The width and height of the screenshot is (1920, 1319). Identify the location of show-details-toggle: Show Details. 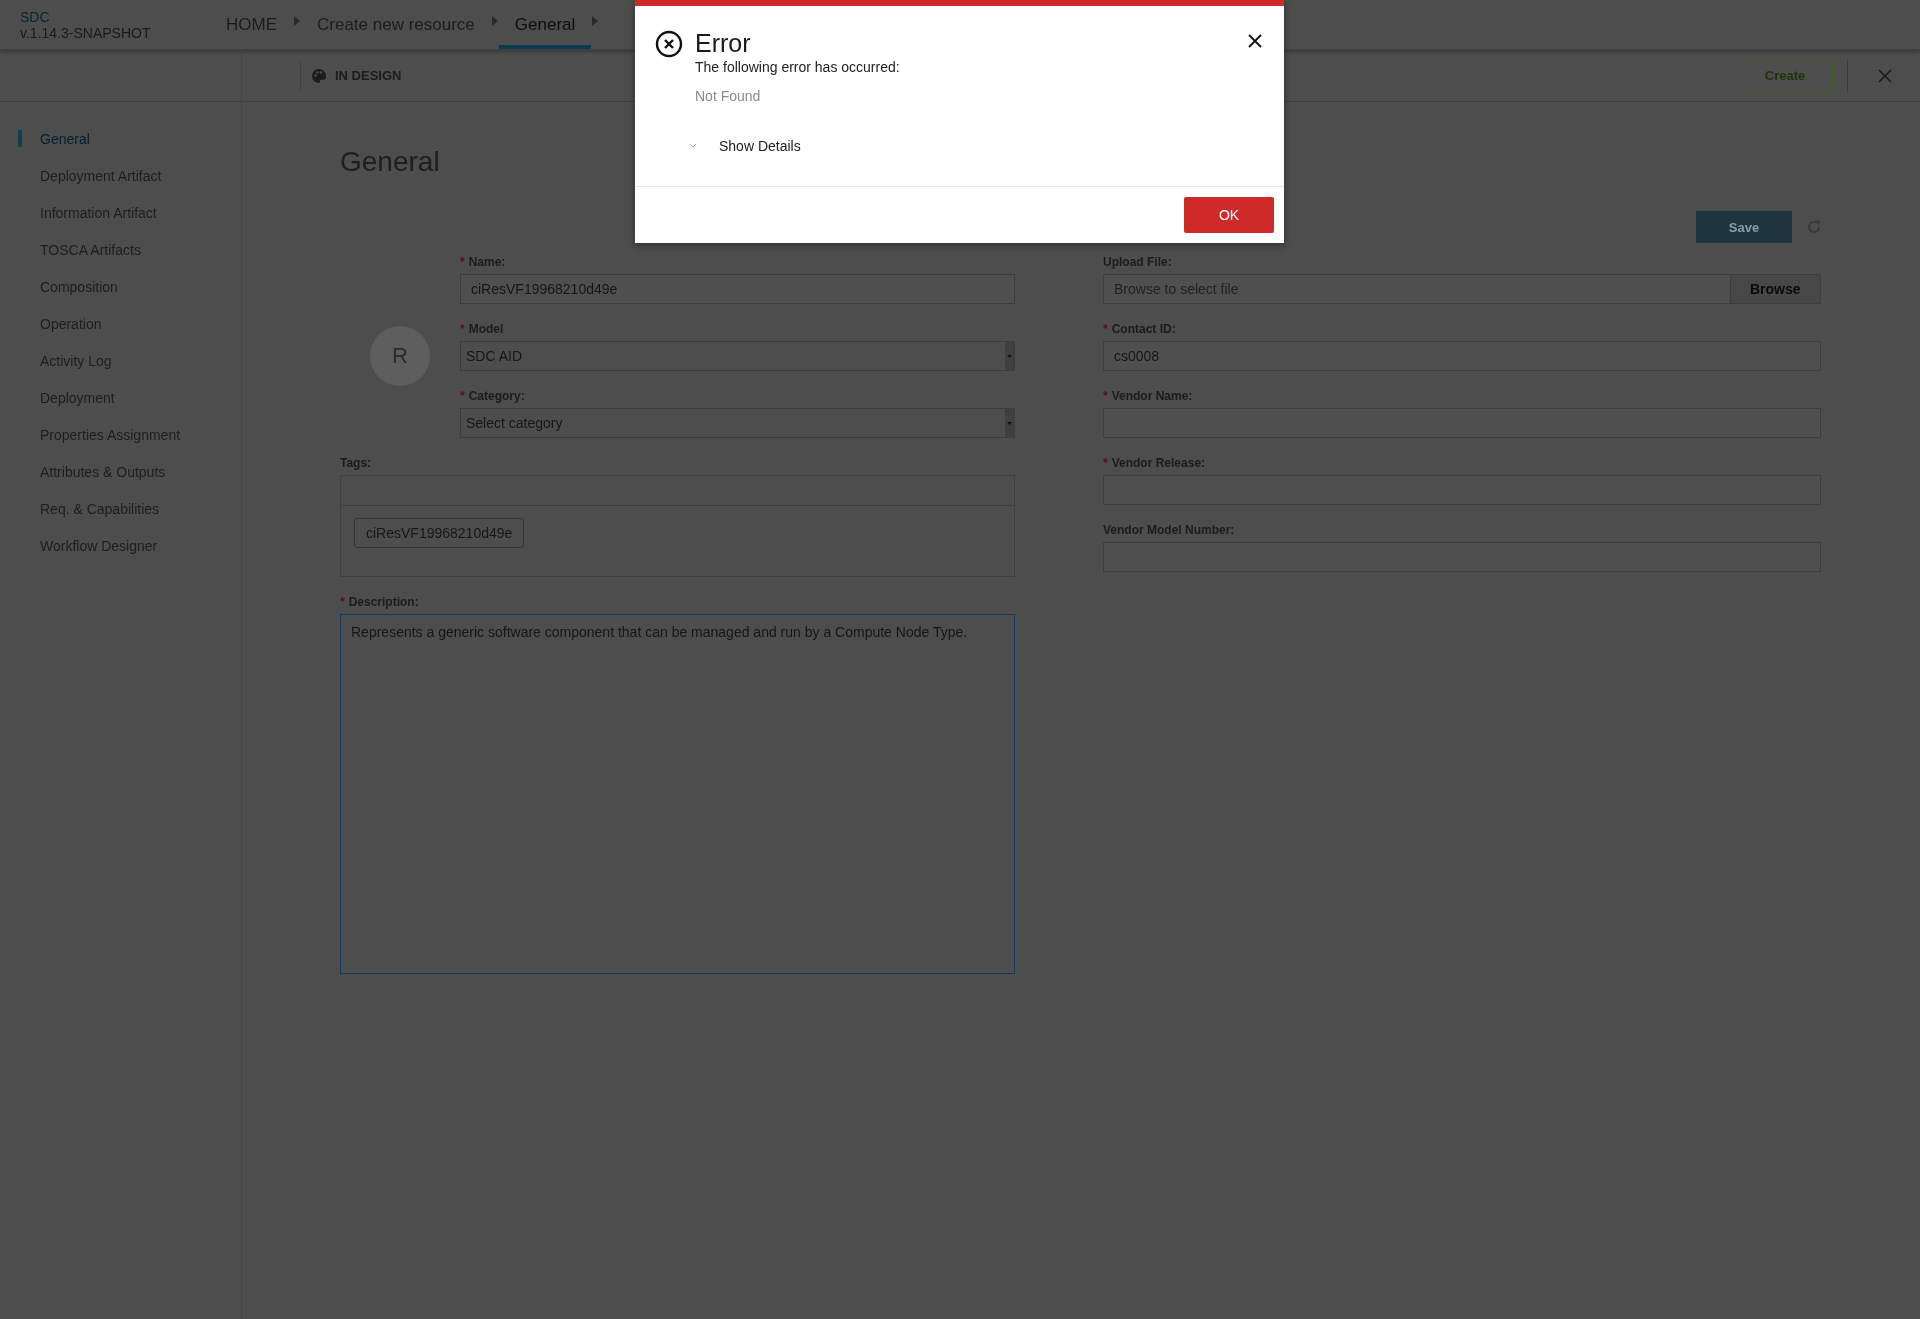
(968, 146).